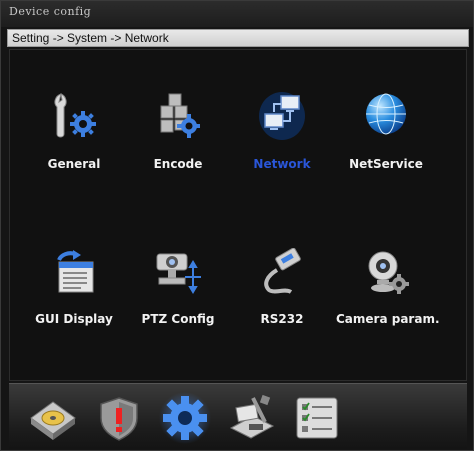 Image resolution: width=474 pixels, height=451 pixels. I want to click on dock-alarm-button, so click(119, 418).